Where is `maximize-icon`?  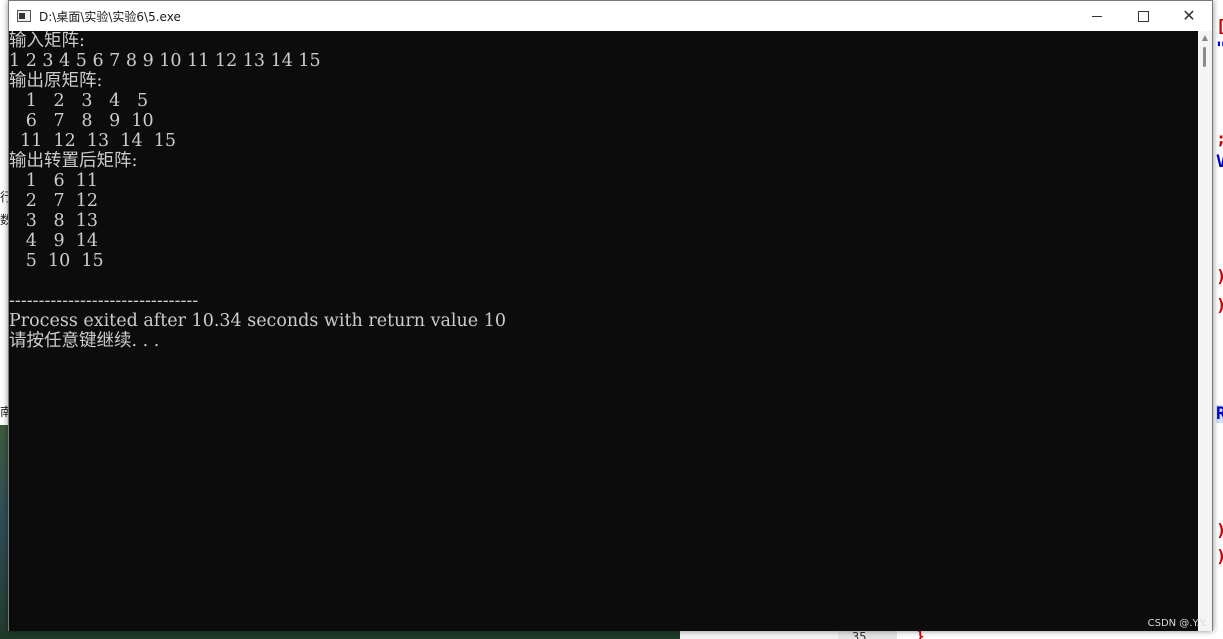 maximize-icon is located at coordinates (1143, 16).